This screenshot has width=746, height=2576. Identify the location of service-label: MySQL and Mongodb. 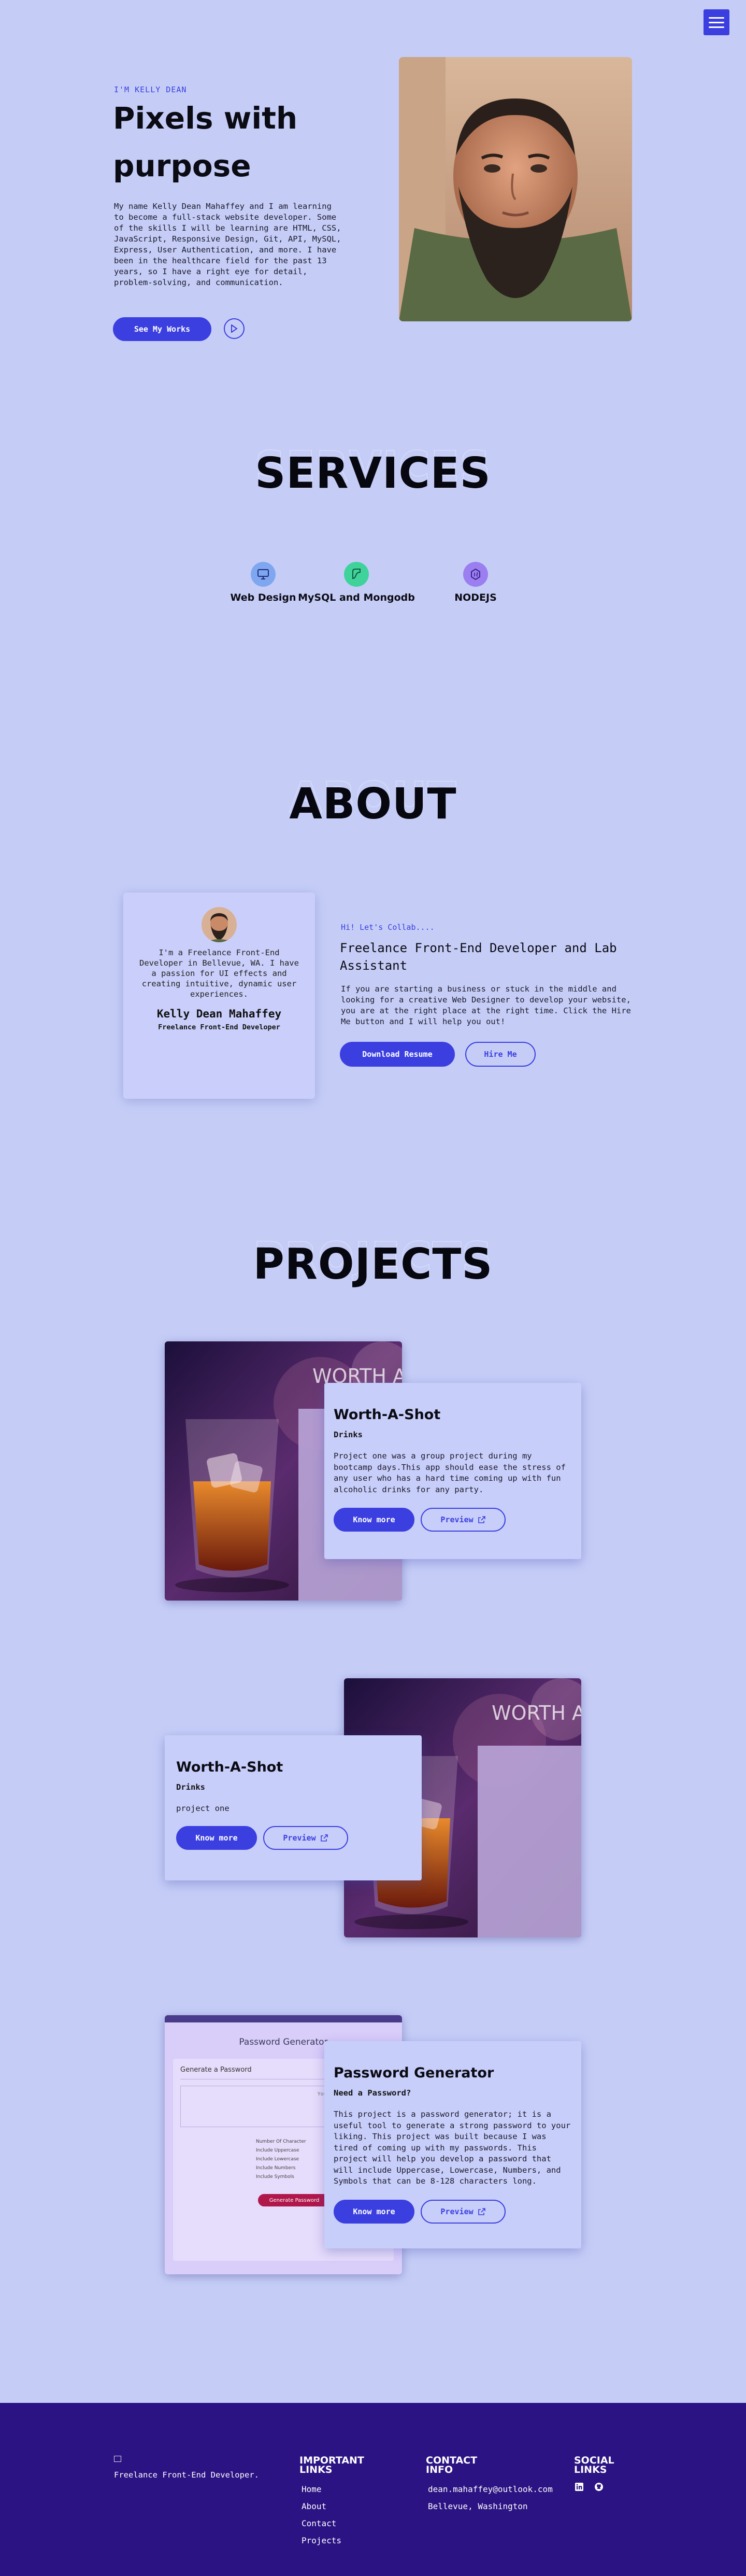
(356, 597).